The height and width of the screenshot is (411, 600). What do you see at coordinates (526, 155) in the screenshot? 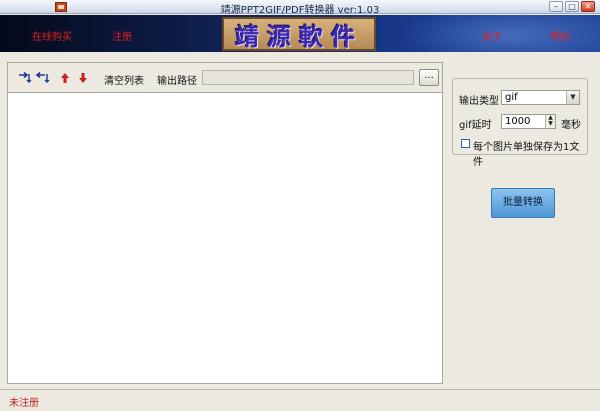
I see `separate-files-label: 每个图片单独保存为1文件` at bounding box center [526, 155].